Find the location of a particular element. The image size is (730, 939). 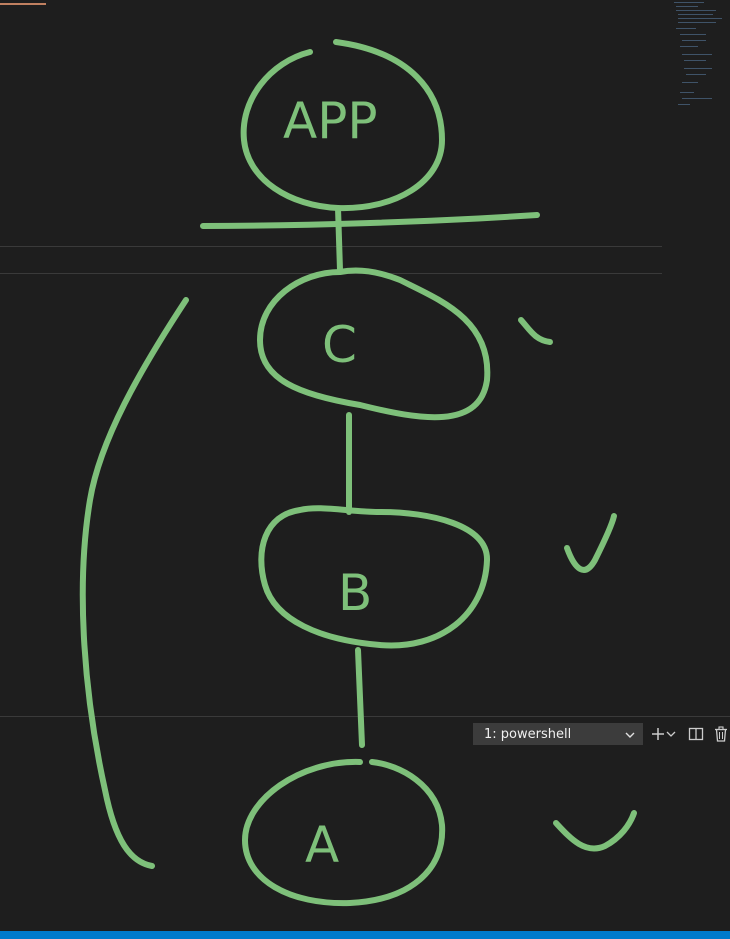

minimap is located at coordinates (700, 60).